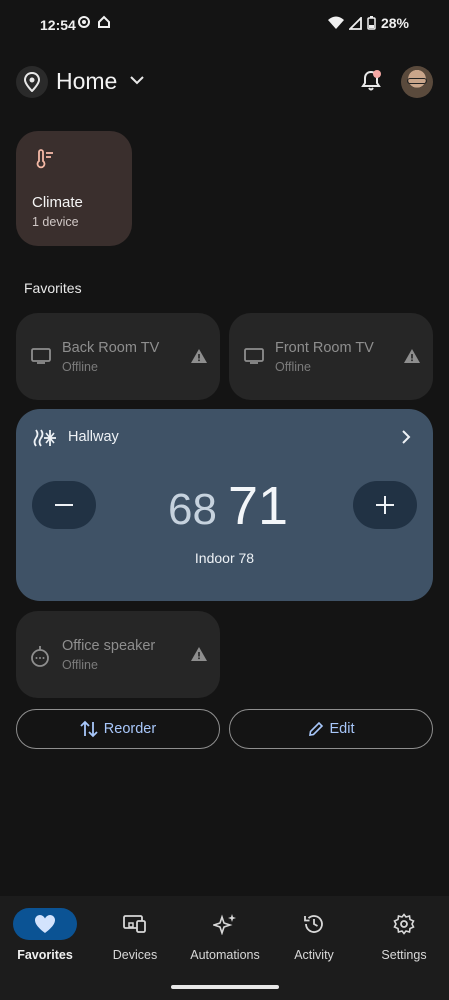  I want to click on home-status-icon, so click(104, 21).